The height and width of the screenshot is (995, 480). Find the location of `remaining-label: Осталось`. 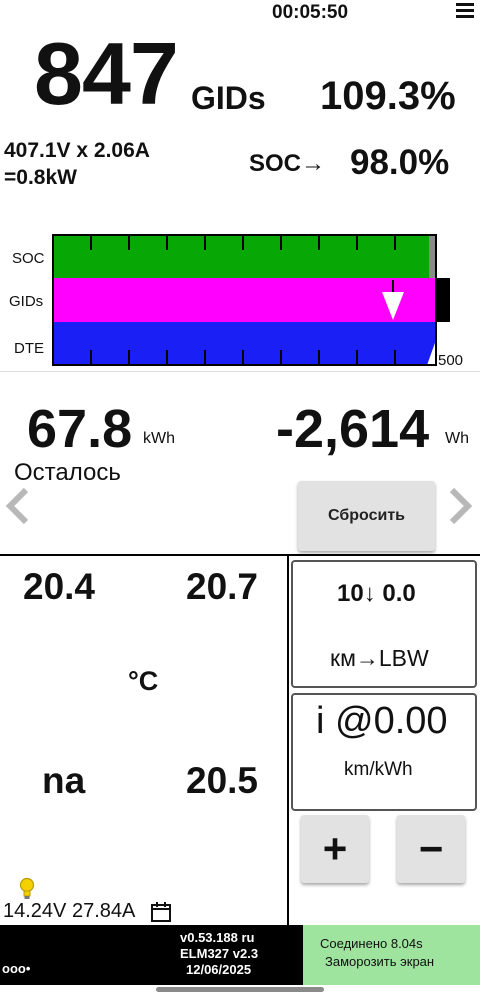

remaining-label: Осталось is located at coordinates (67, 472).